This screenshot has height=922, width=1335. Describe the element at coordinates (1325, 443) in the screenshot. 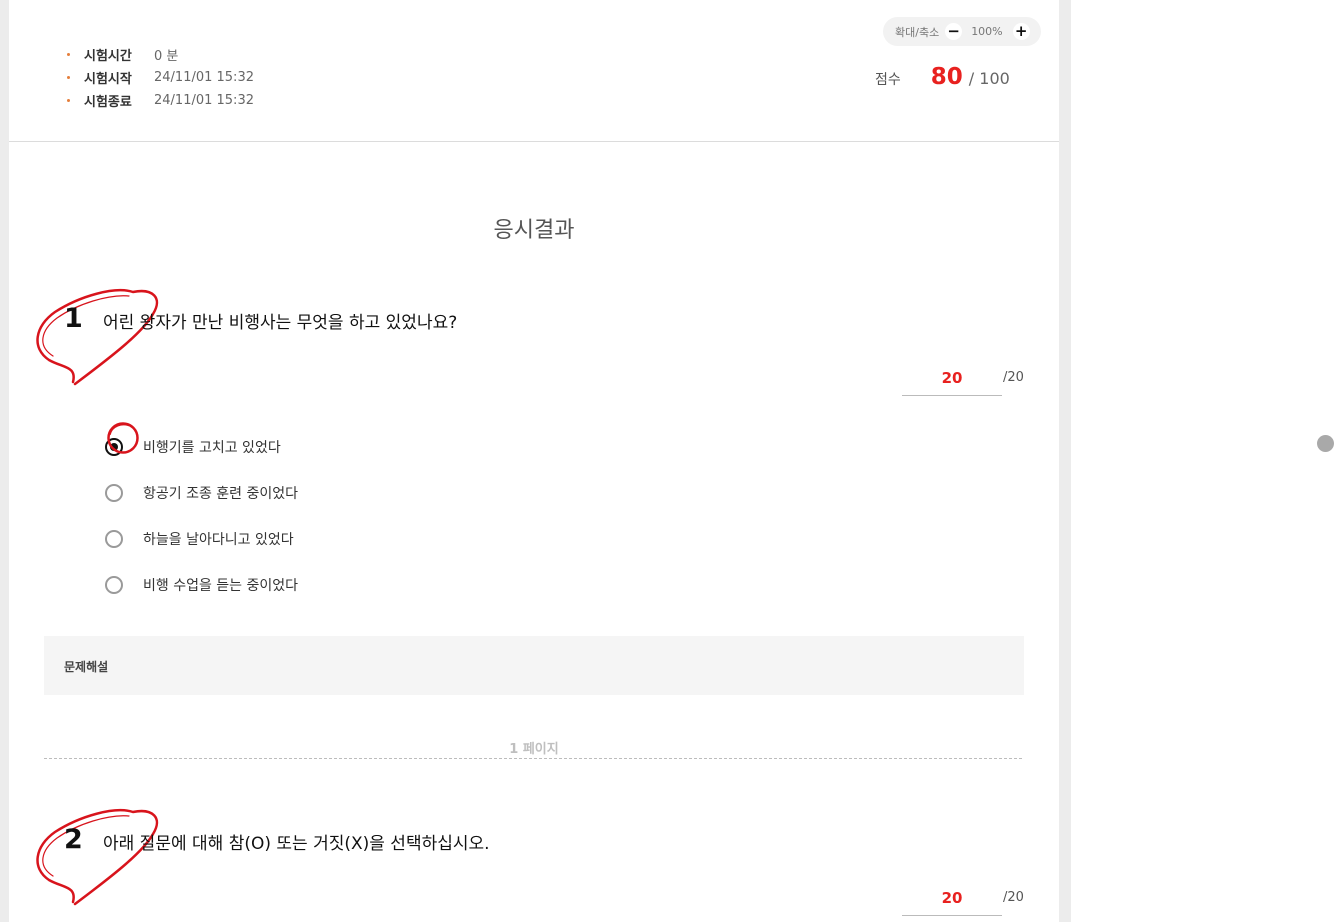

I see `scroll-handle` at that location.